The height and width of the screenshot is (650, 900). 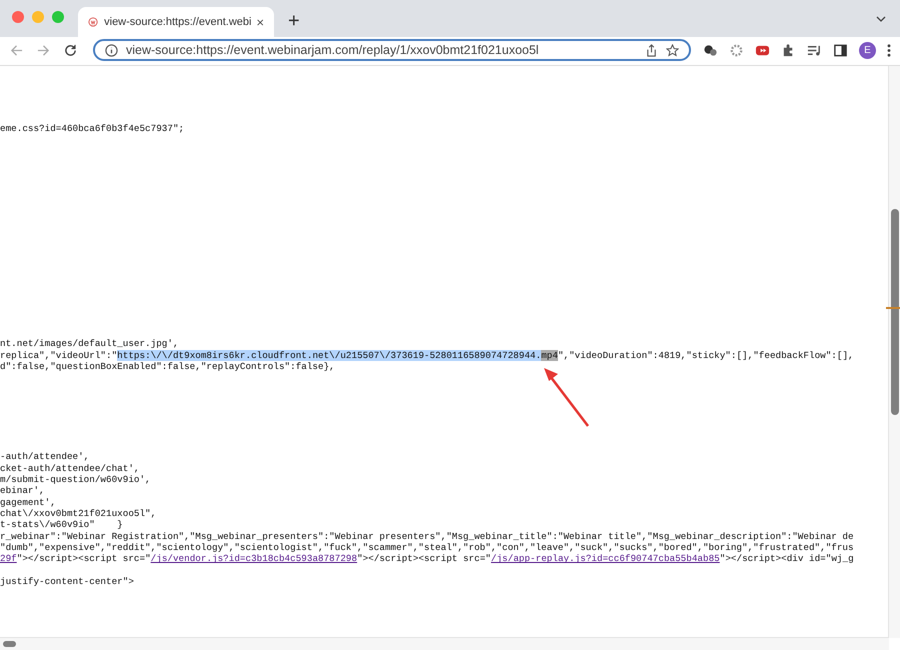 I want to click on browser-tab: view-source:https://event.webi, so click(x=176, y=22).